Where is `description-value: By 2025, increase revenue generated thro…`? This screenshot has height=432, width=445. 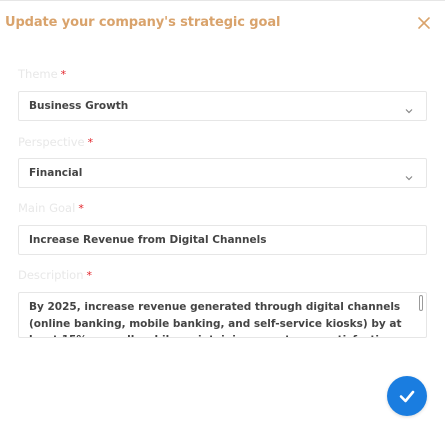 description-value: By 2025, increase revenue generated thro… is located at coordinates (215, 319).